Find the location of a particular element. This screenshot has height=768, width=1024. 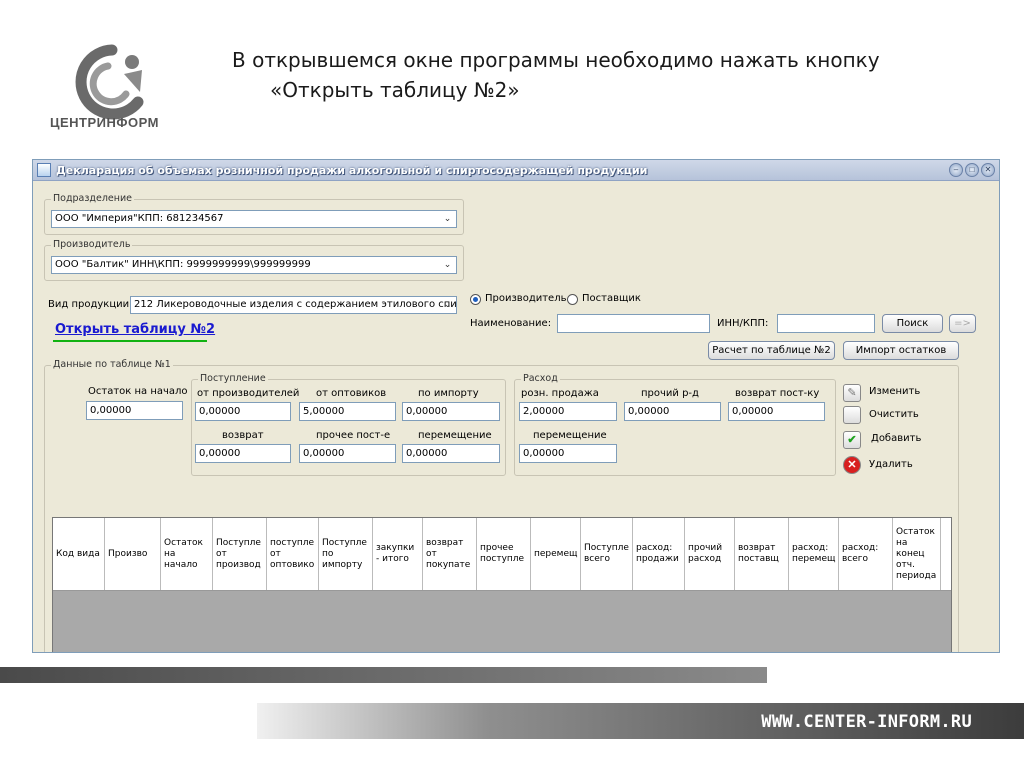

add-button-label: Добавить is located at coordinates (896, 438).